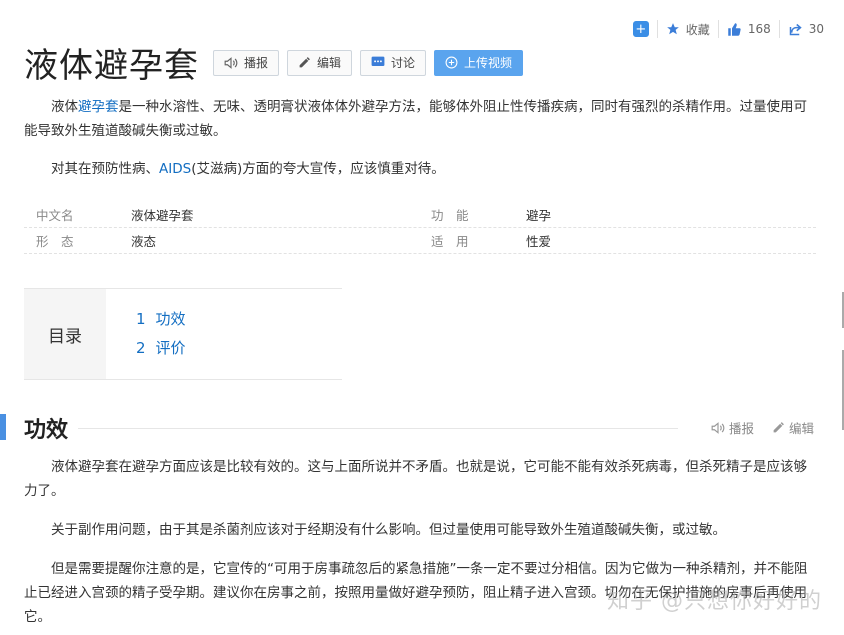 This screenshot has width=844, height=635. What do you see at coordinates (488, 63) in the screenshot?
I see `upload-label: 上传视频` at bounding box center [488, 63].